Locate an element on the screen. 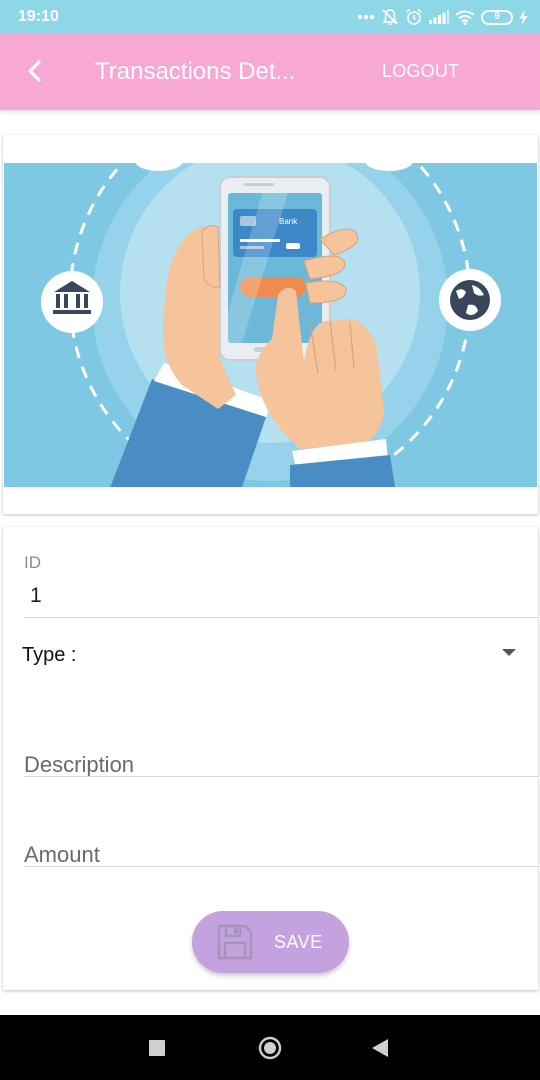 The height and width of the screenshot is (1080, 540). id-underline is located at coordinates (281, 617).